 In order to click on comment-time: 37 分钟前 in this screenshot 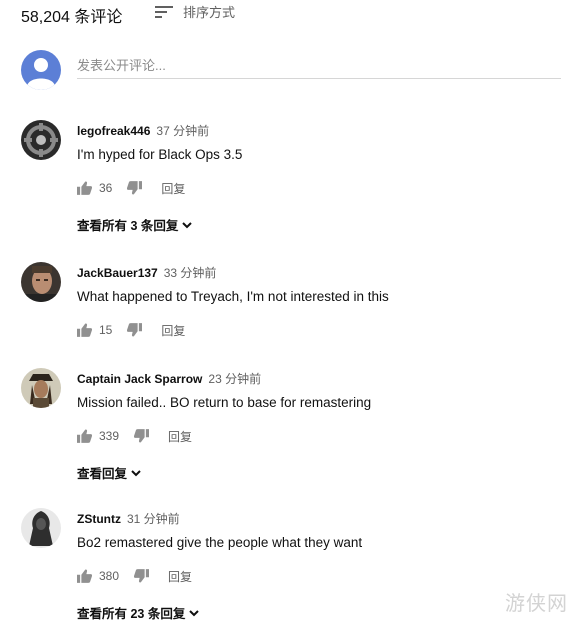, I will do `click(182, 131)`.